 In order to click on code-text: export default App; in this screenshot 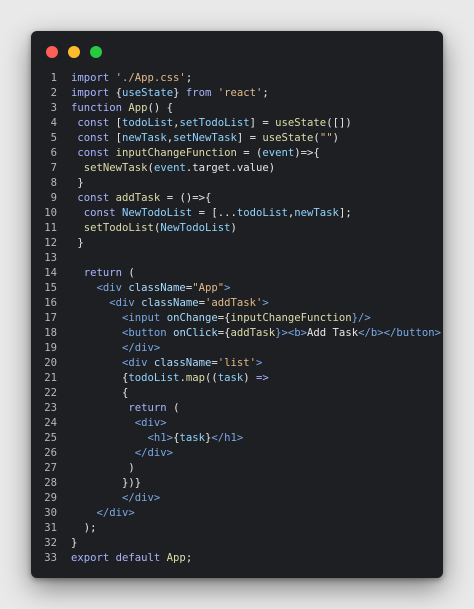, I will do `click(124, 558)`.